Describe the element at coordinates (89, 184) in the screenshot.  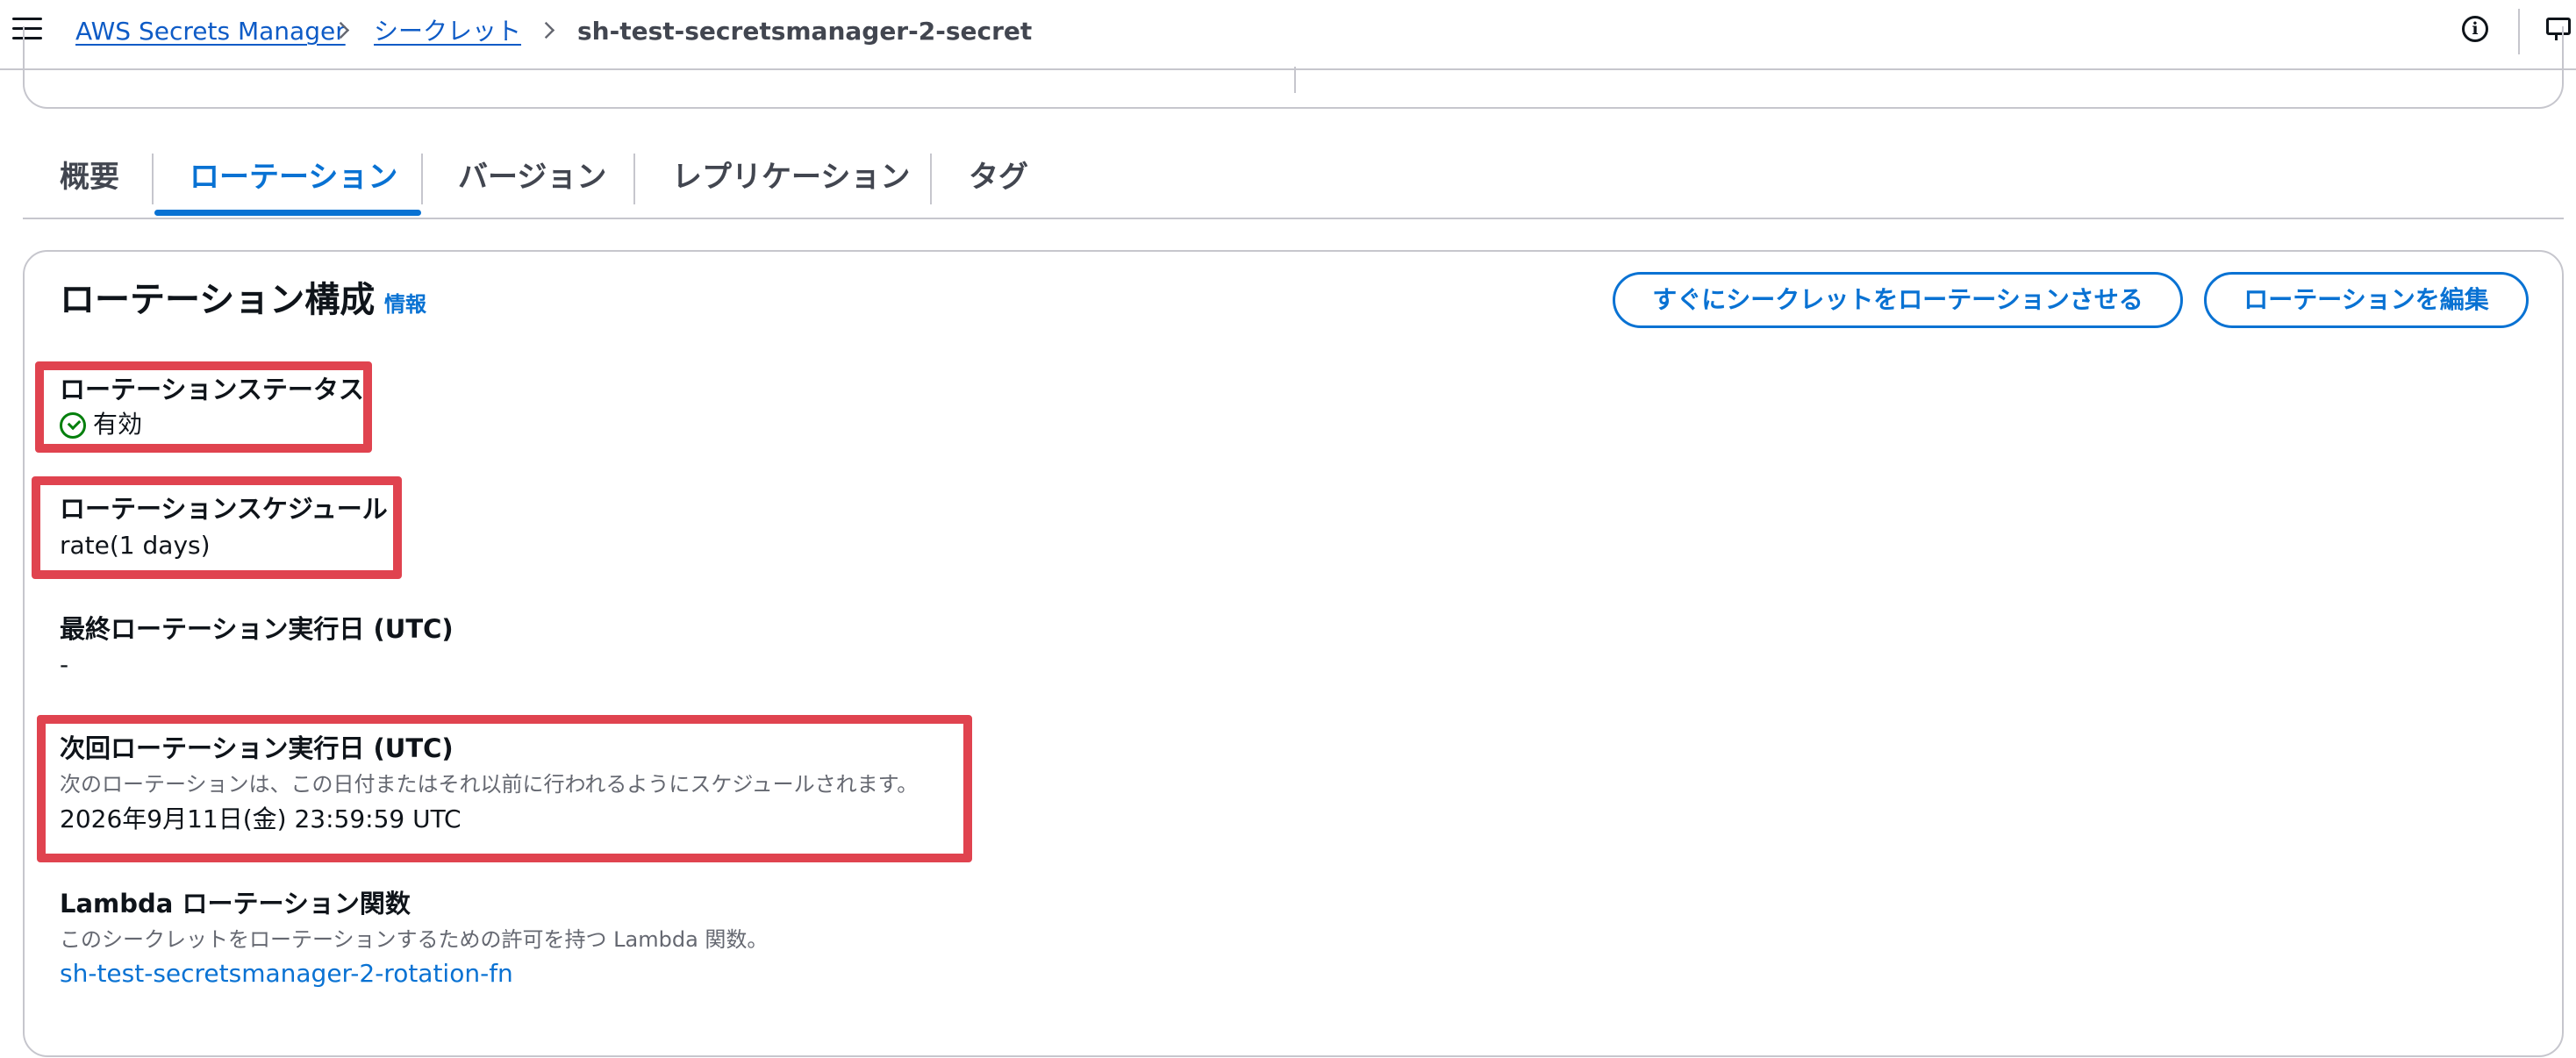
I see `tab-overview: 概要` at that location.